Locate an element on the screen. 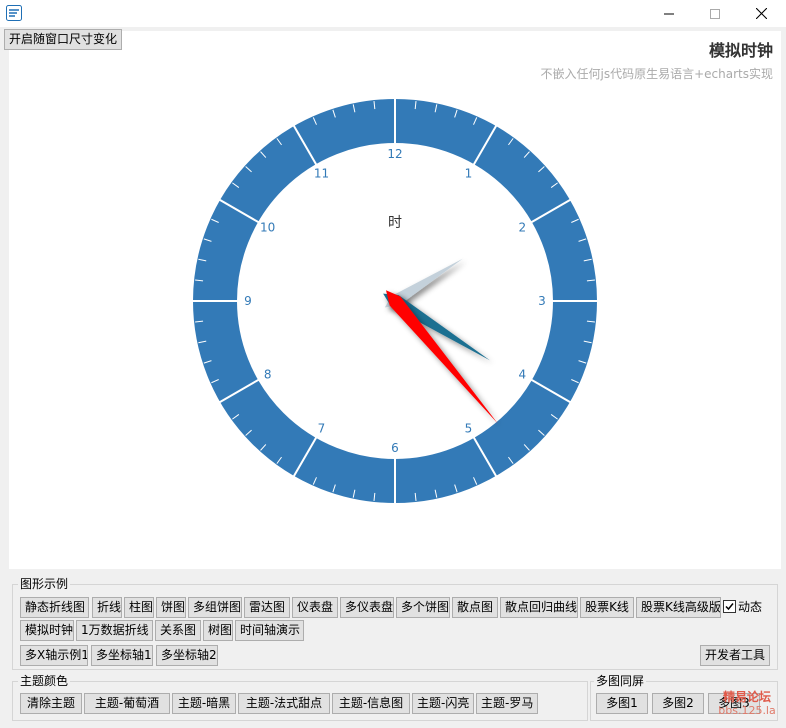  btn-theme-roma: 主题-罗马 is located at coordinates (507, 703).